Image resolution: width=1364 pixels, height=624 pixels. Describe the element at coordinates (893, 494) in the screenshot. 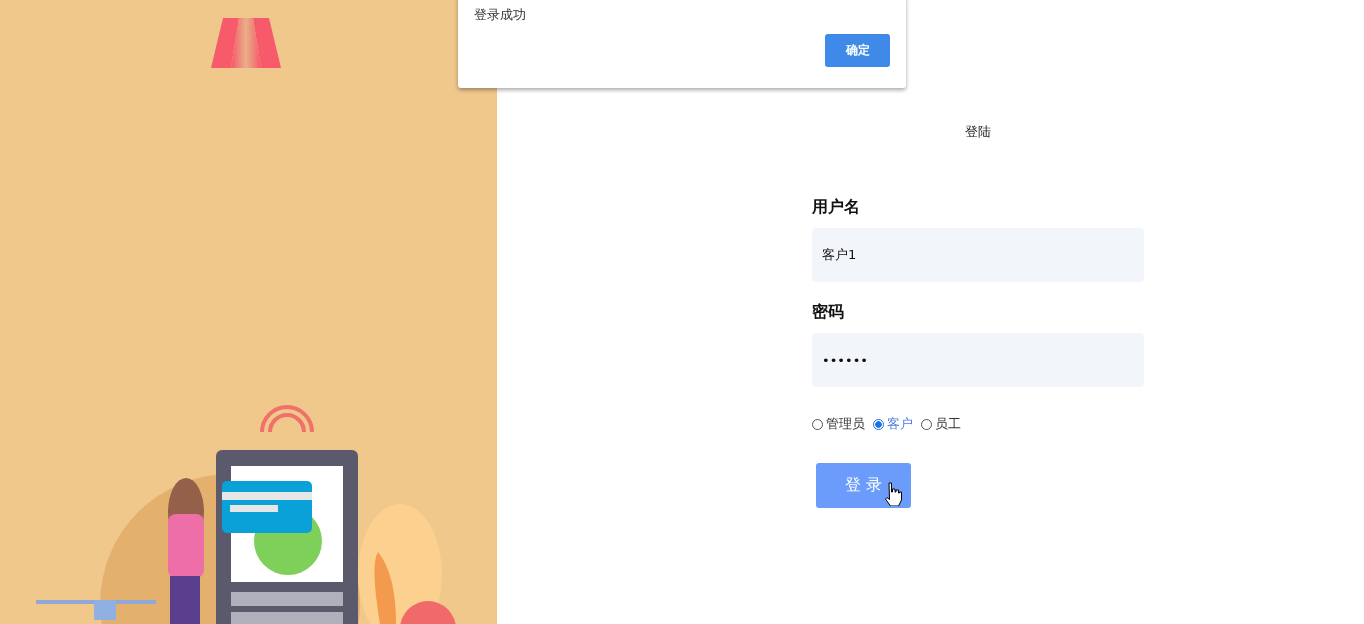

I see `pointer-cursor-icon` at that location.